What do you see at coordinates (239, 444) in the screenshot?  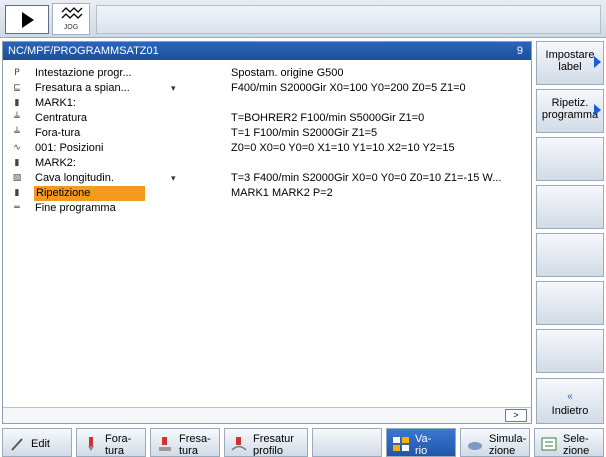 I see `contour-mill-icon` at bounding box center [239, 444].